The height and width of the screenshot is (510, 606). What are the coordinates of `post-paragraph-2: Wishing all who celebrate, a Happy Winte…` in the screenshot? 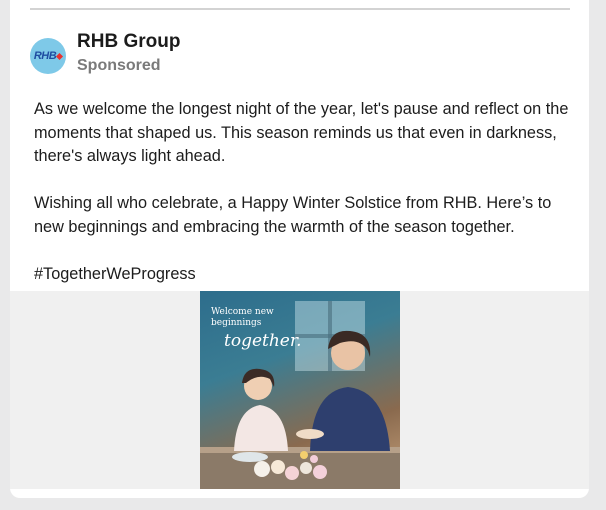 It's located at (293, 215).